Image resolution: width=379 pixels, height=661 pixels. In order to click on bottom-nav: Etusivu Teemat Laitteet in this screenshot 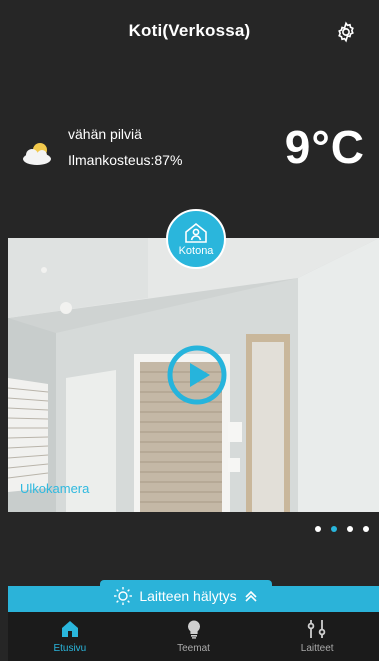, I will do `click(193, 636)`.